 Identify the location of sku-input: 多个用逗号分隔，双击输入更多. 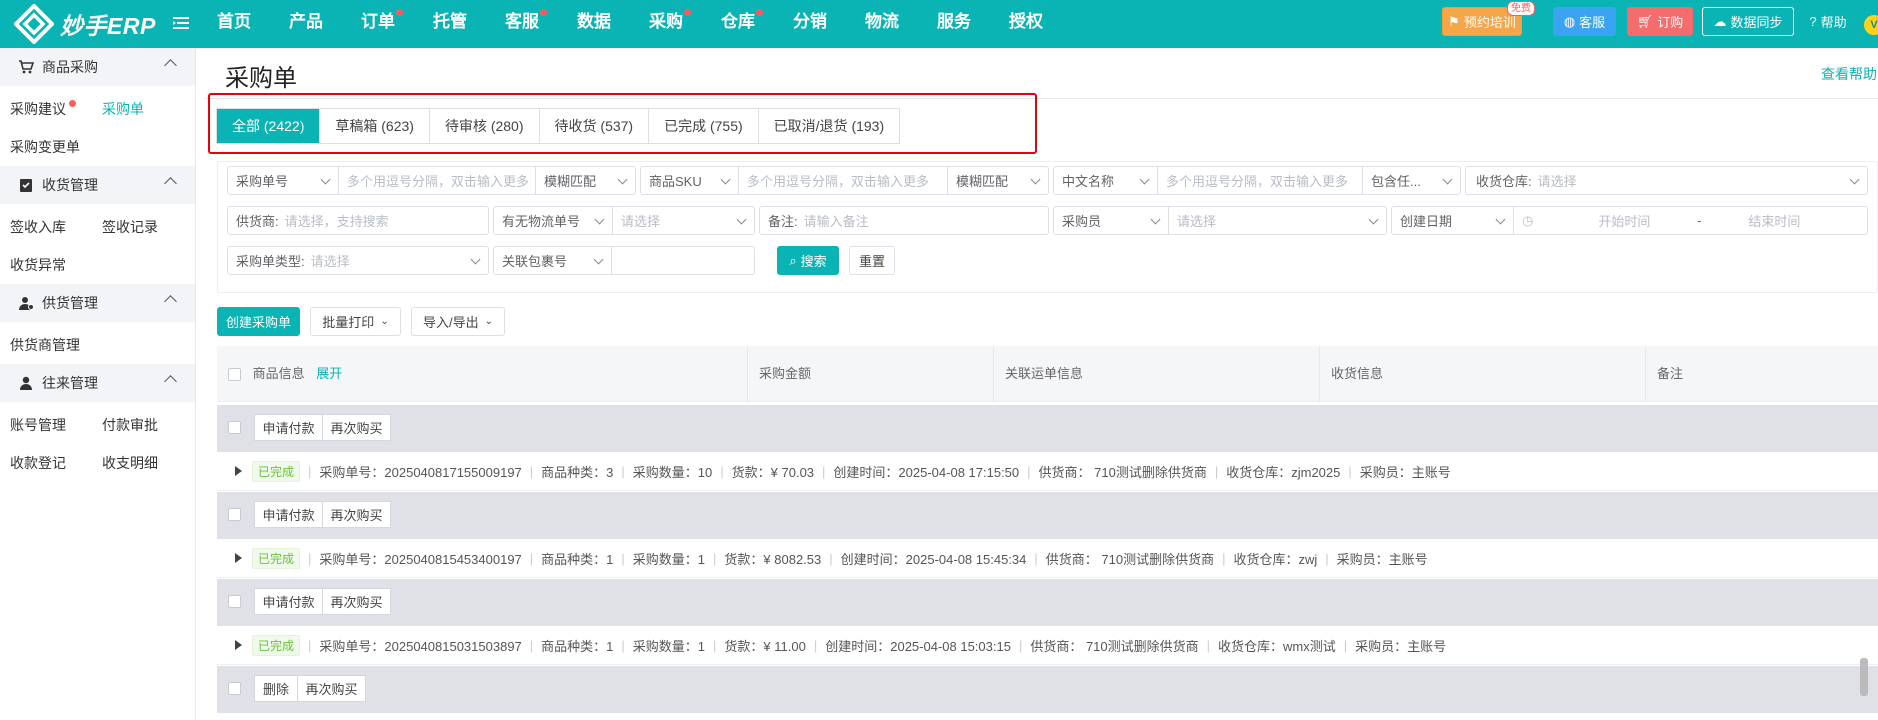
(842, 180).